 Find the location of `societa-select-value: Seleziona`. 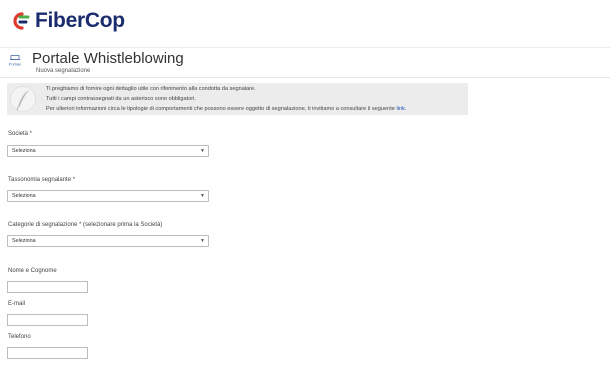

societa-select-value: Seleziona is located at coordinates (24, 151).